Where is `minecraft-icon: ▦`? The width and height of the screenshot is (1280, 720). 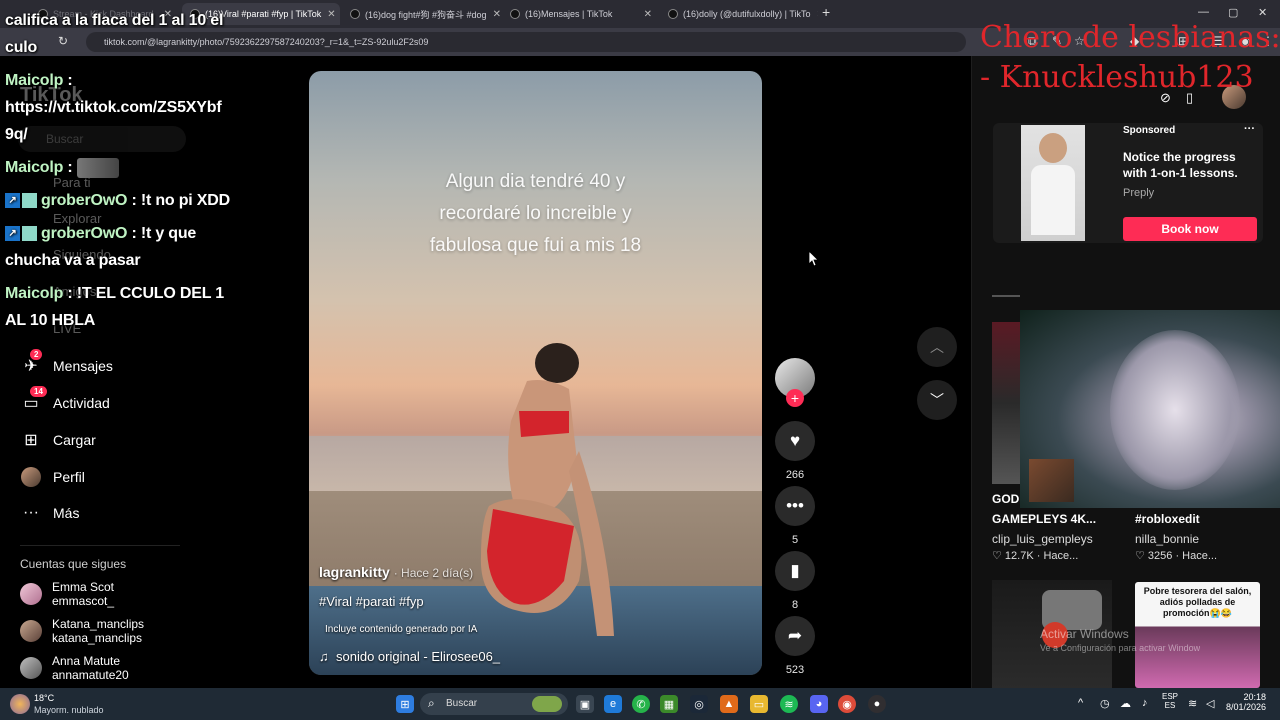 minecraft-icon: ▦ is located at coordinates (669, 704).